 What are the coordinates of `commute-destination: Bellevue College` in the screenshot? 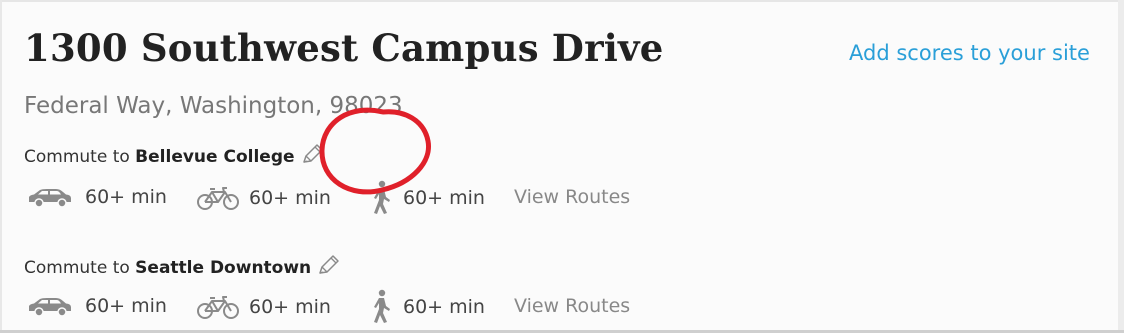 It's located at (215, 157).